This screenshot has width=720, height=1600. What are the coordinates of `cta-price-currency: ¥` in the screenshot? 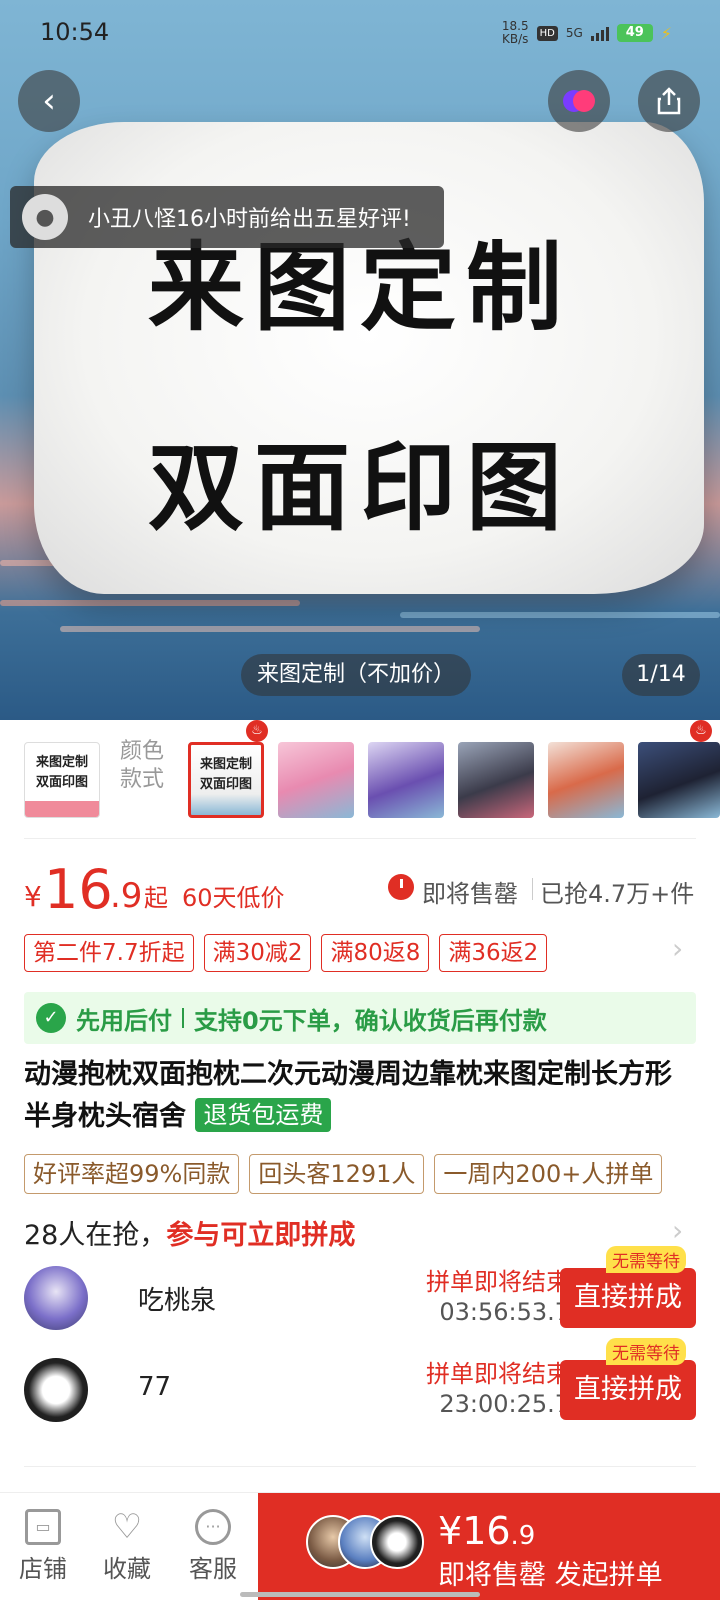 It's located at (450, 1531).